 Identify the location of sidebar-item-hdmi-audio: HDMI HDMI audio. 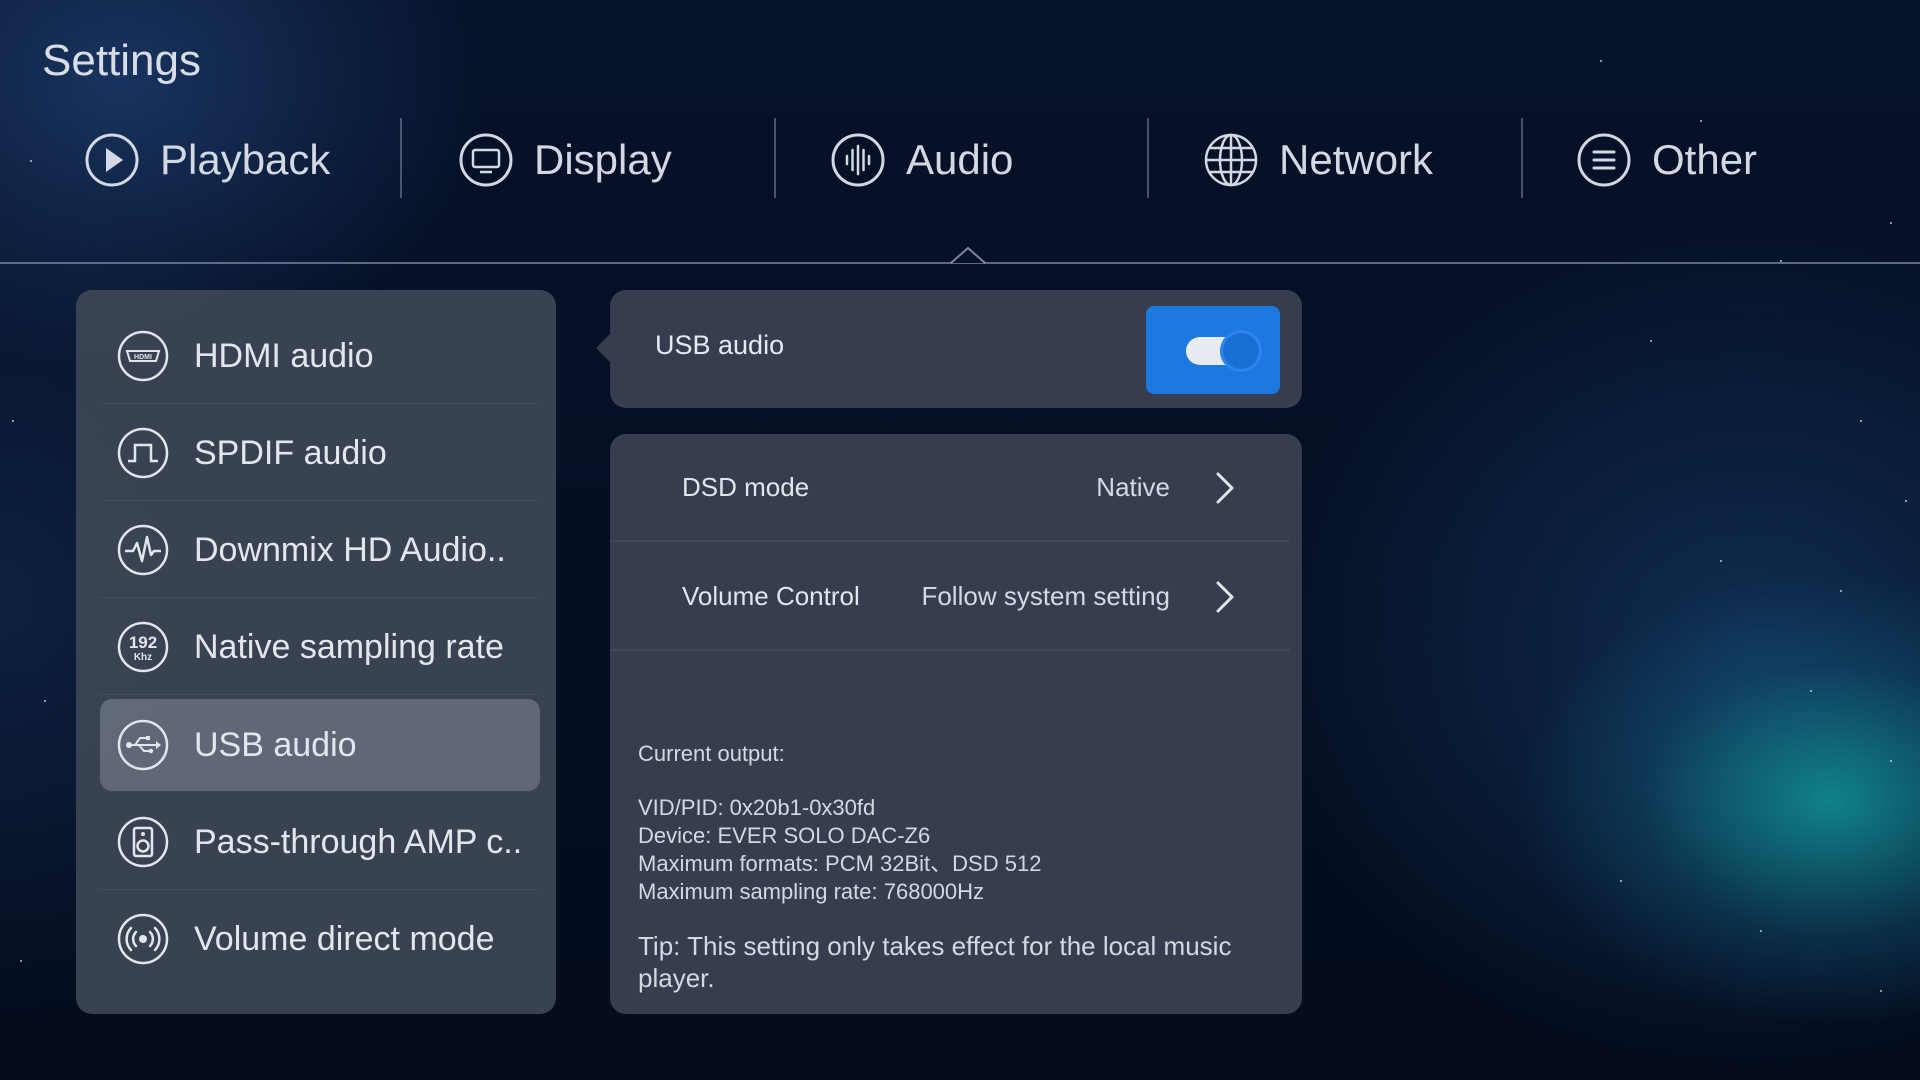
(328, 357).